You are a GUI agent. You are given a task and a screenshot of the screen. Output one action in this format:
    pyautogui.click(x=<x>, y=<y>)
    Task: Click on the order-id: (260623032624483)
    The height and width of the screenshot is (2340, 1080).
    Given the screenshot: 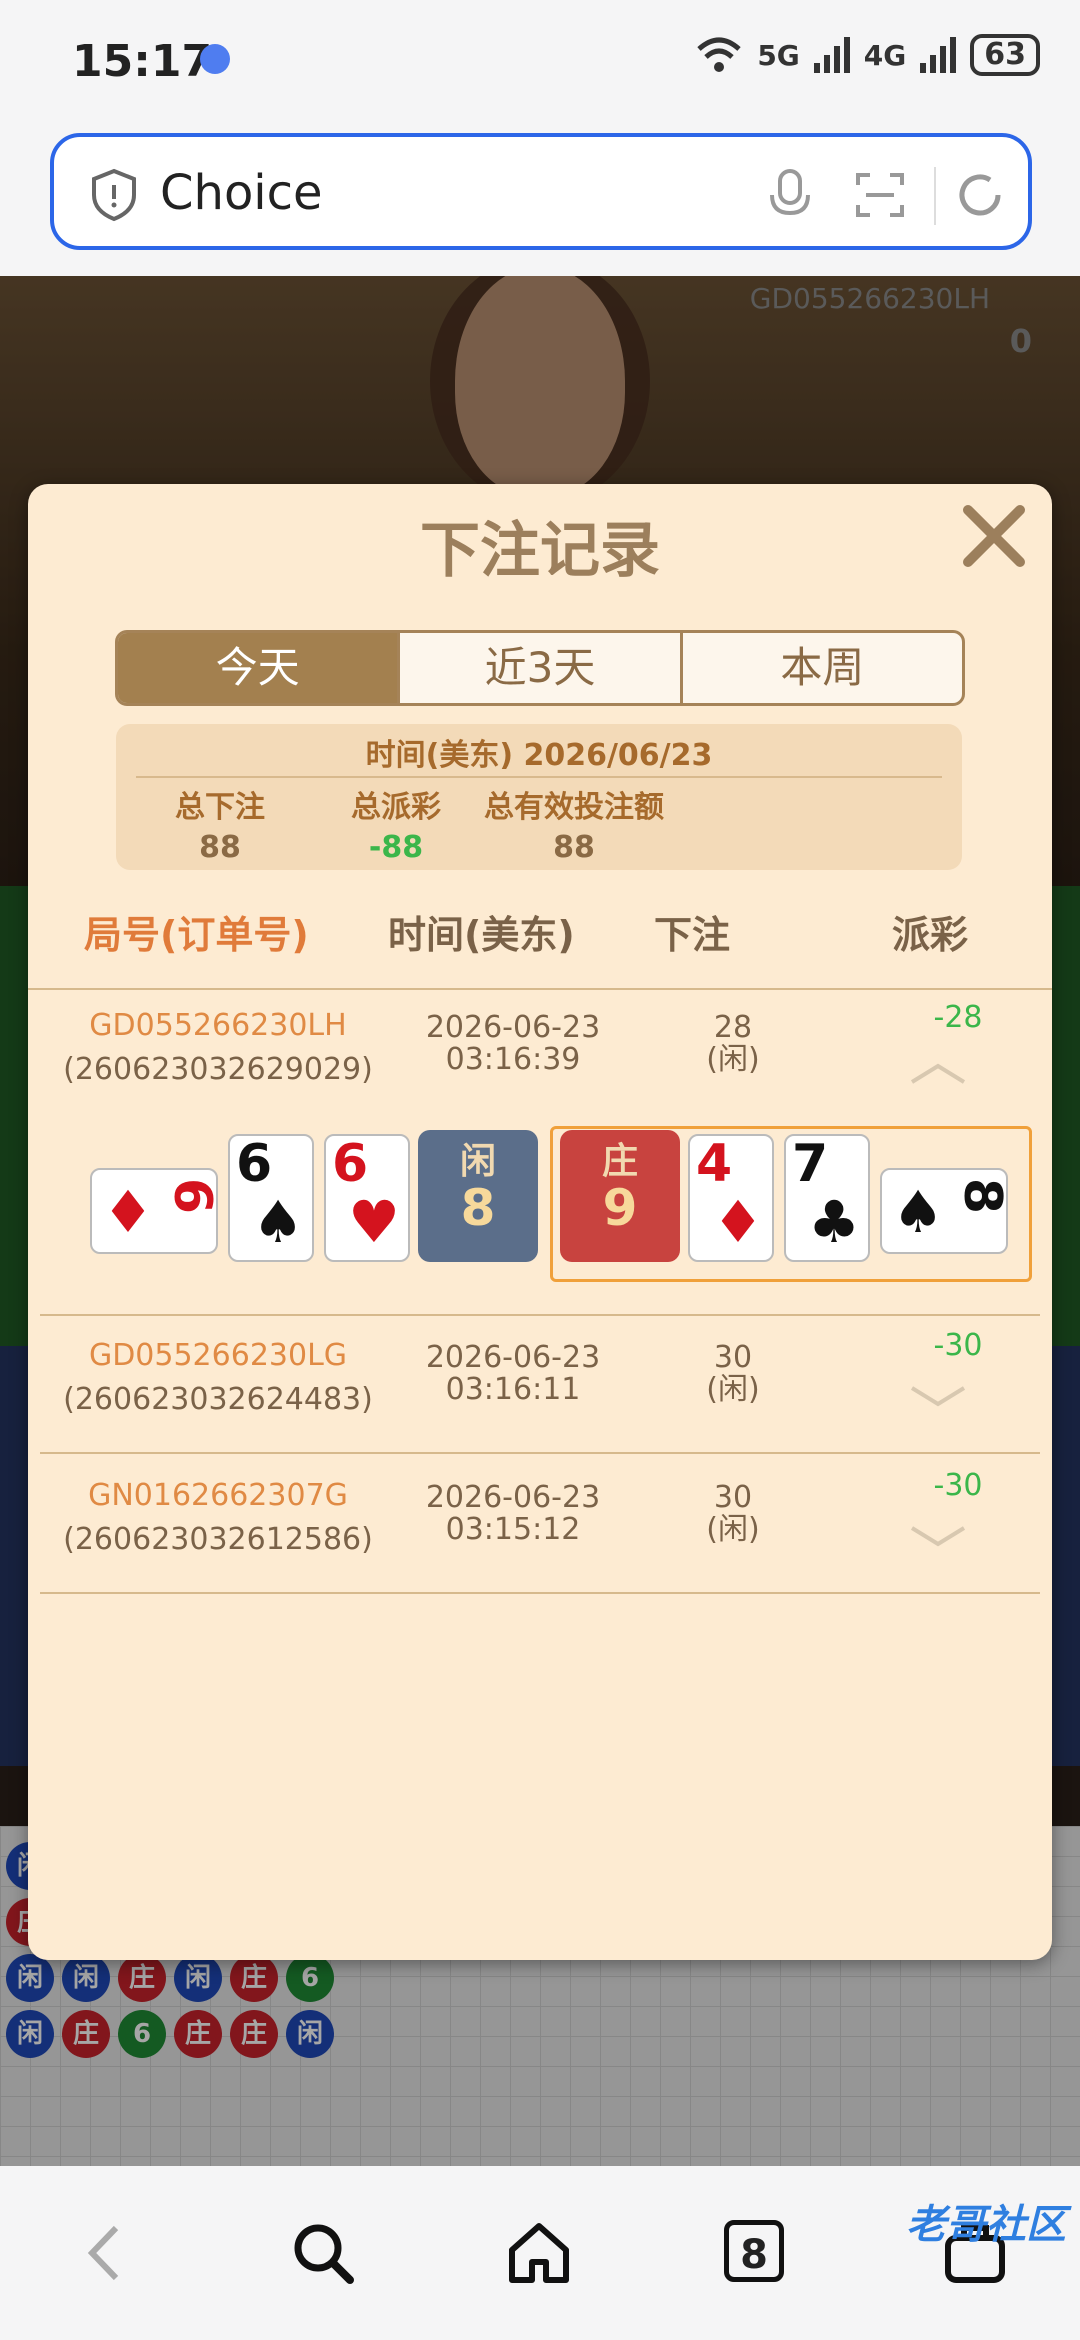 What is the action you would take?
    pyautogui.click(x=218, y=1399)
    